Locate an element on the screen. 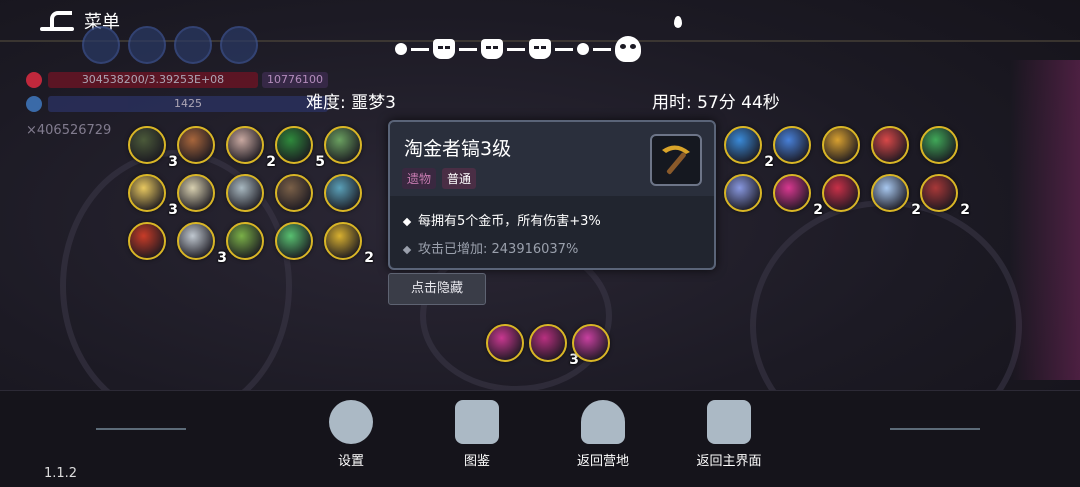 The width and height of the screenshot is (1080, 487). version-label: 1.1.2 is located at coordinates (61, 473).